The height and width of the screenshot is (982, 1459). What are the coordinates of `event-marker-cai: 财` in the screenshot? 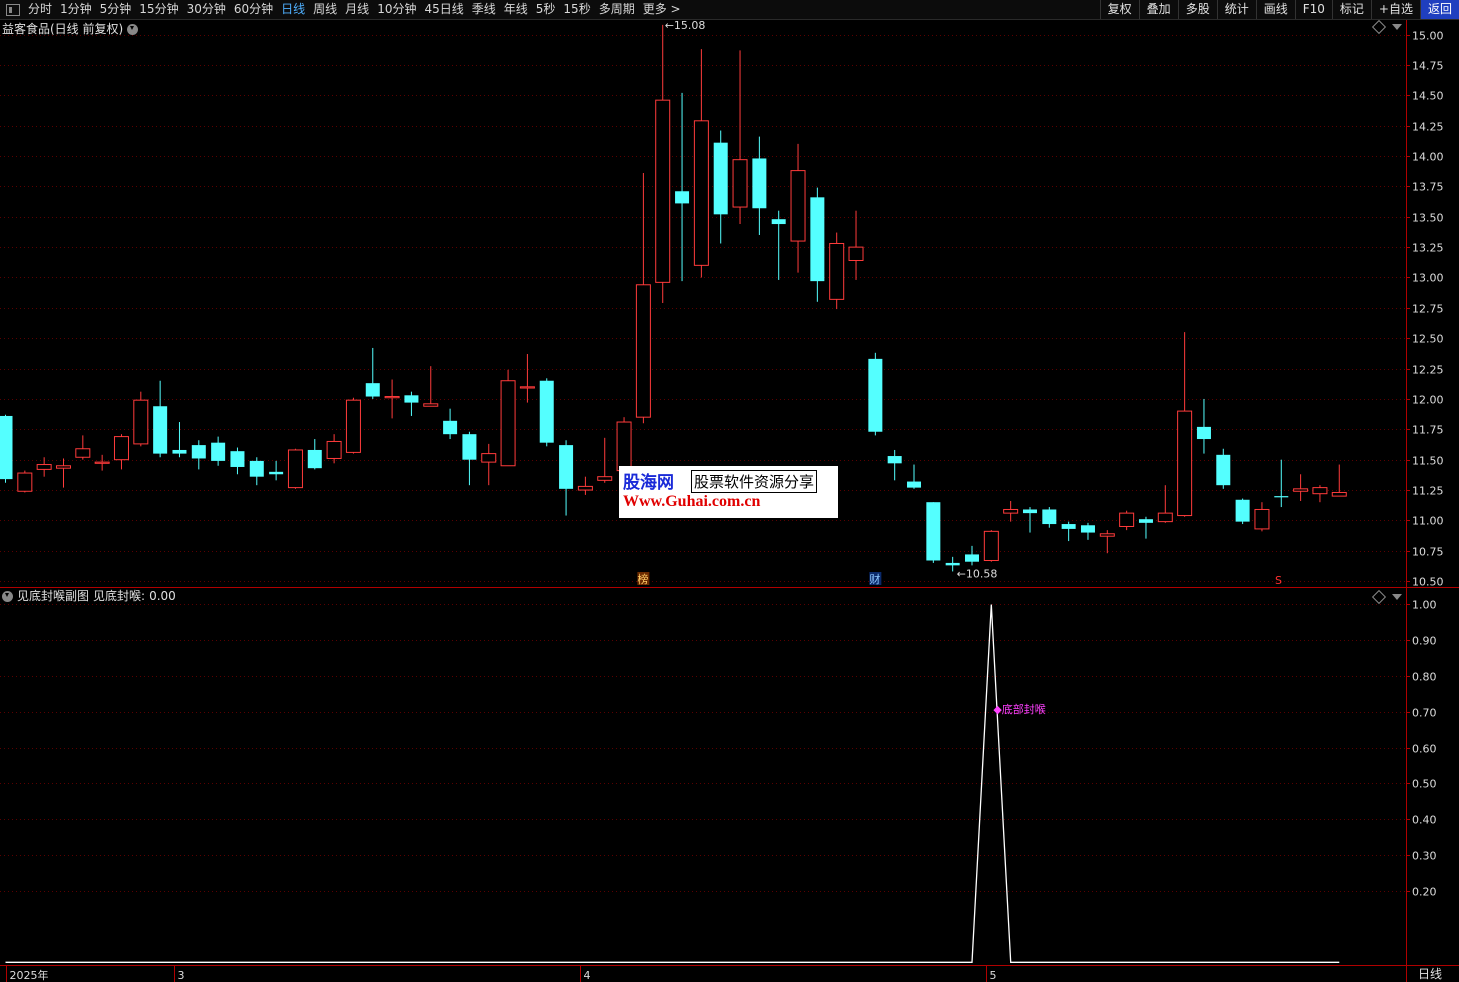 It's located at (874, 579).